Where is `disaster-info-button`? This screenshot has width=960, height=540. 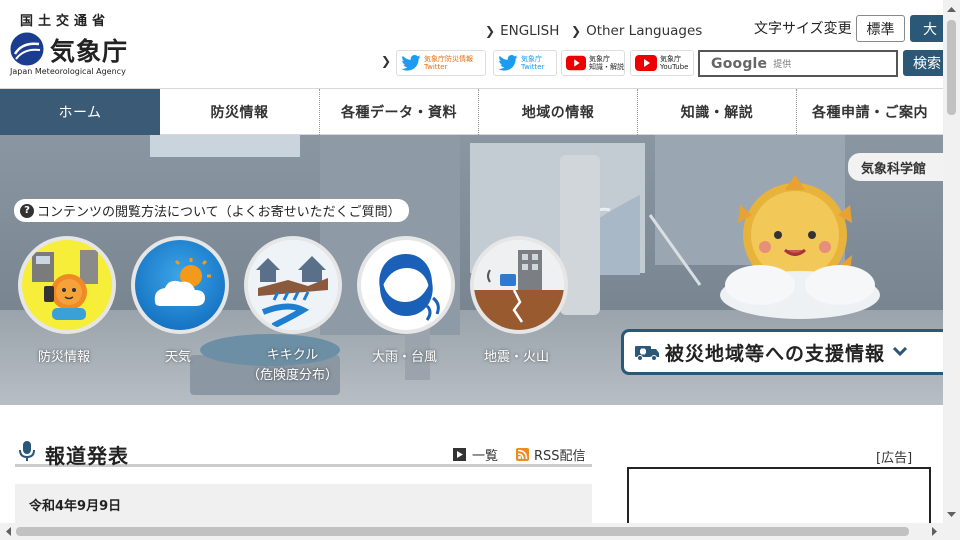 disaster-info-button is located at coordinates (67, 285).